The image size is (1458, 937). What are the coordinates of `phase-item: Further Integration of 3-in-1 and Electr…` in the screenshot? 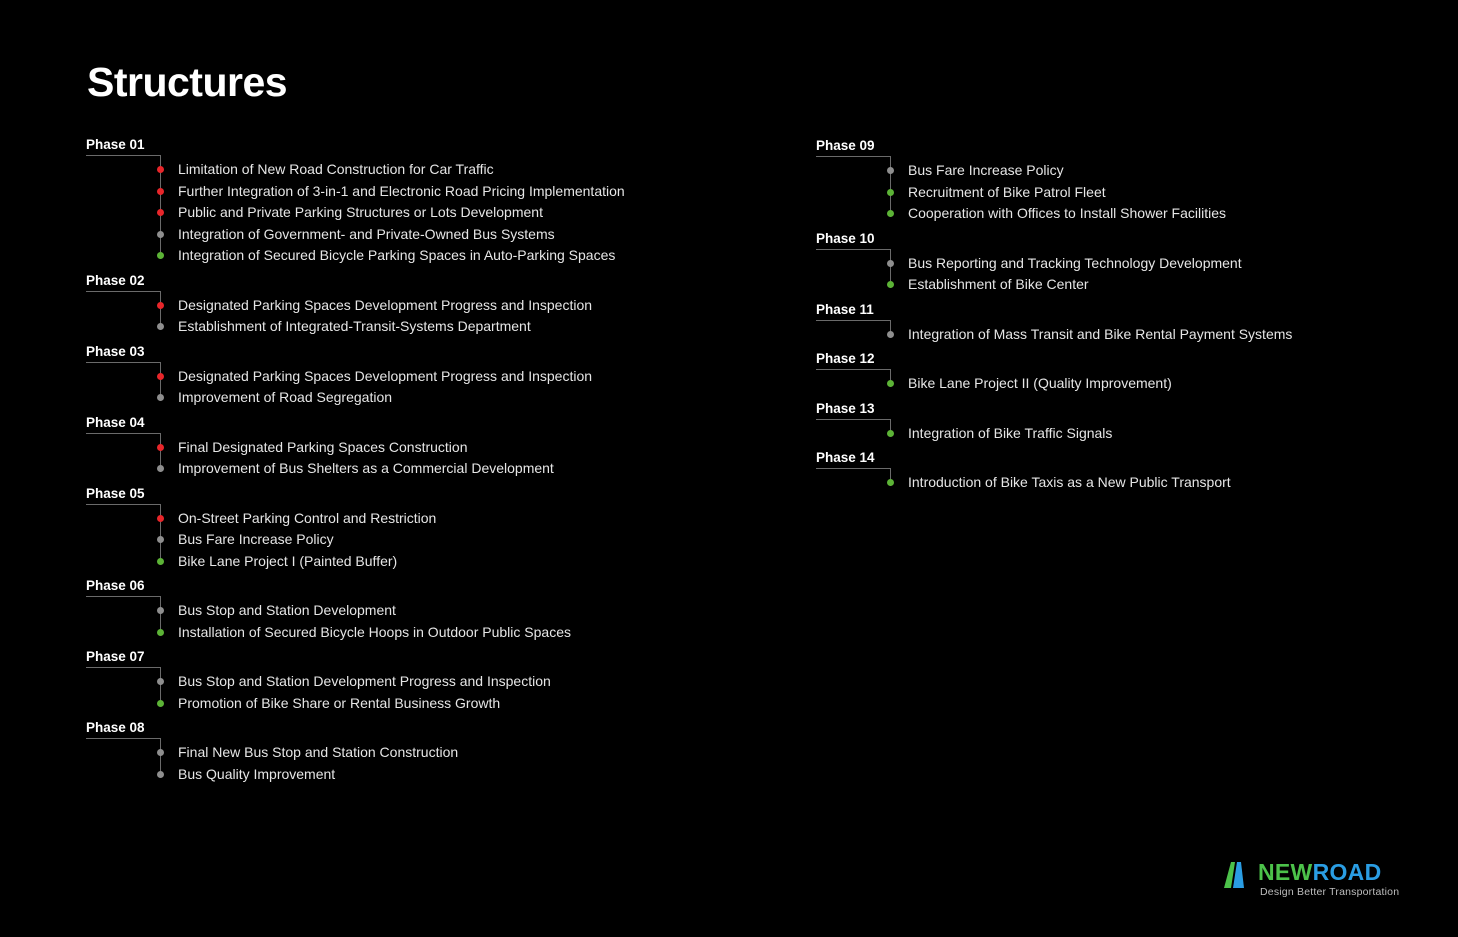 It's located at (441, 192).